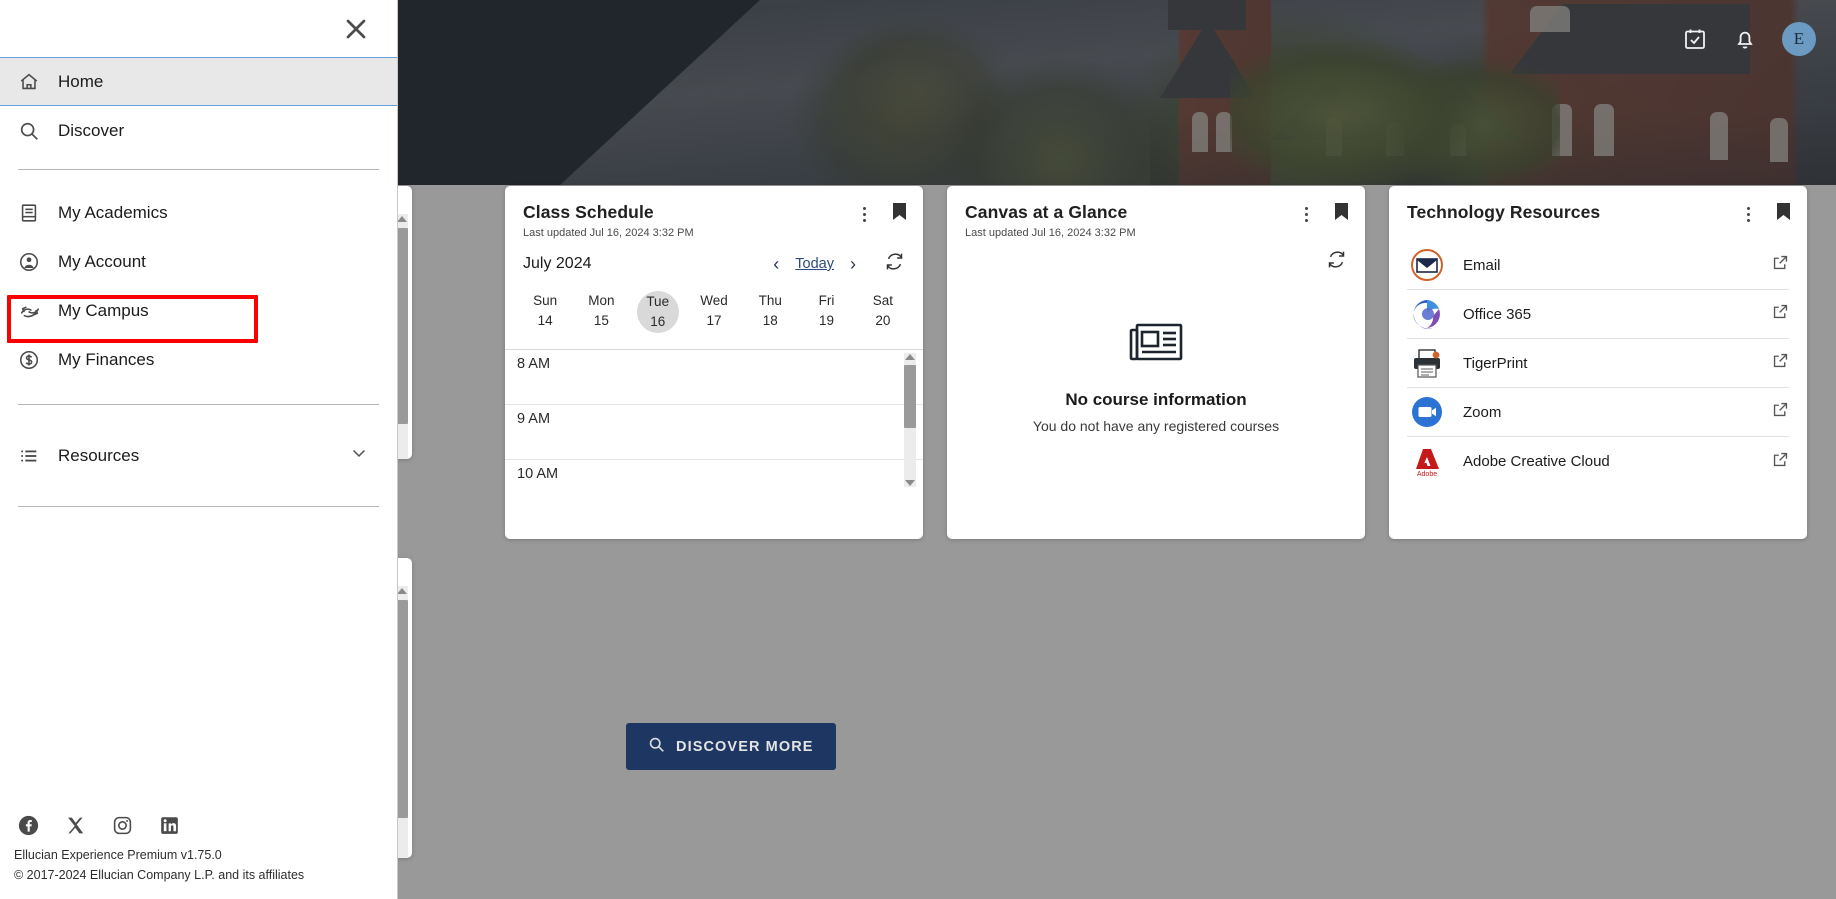 This screenshot has width=1836, height=899. Describe the element at coordinates (205, 830) in the screenshot. I see `social-links` at that location.